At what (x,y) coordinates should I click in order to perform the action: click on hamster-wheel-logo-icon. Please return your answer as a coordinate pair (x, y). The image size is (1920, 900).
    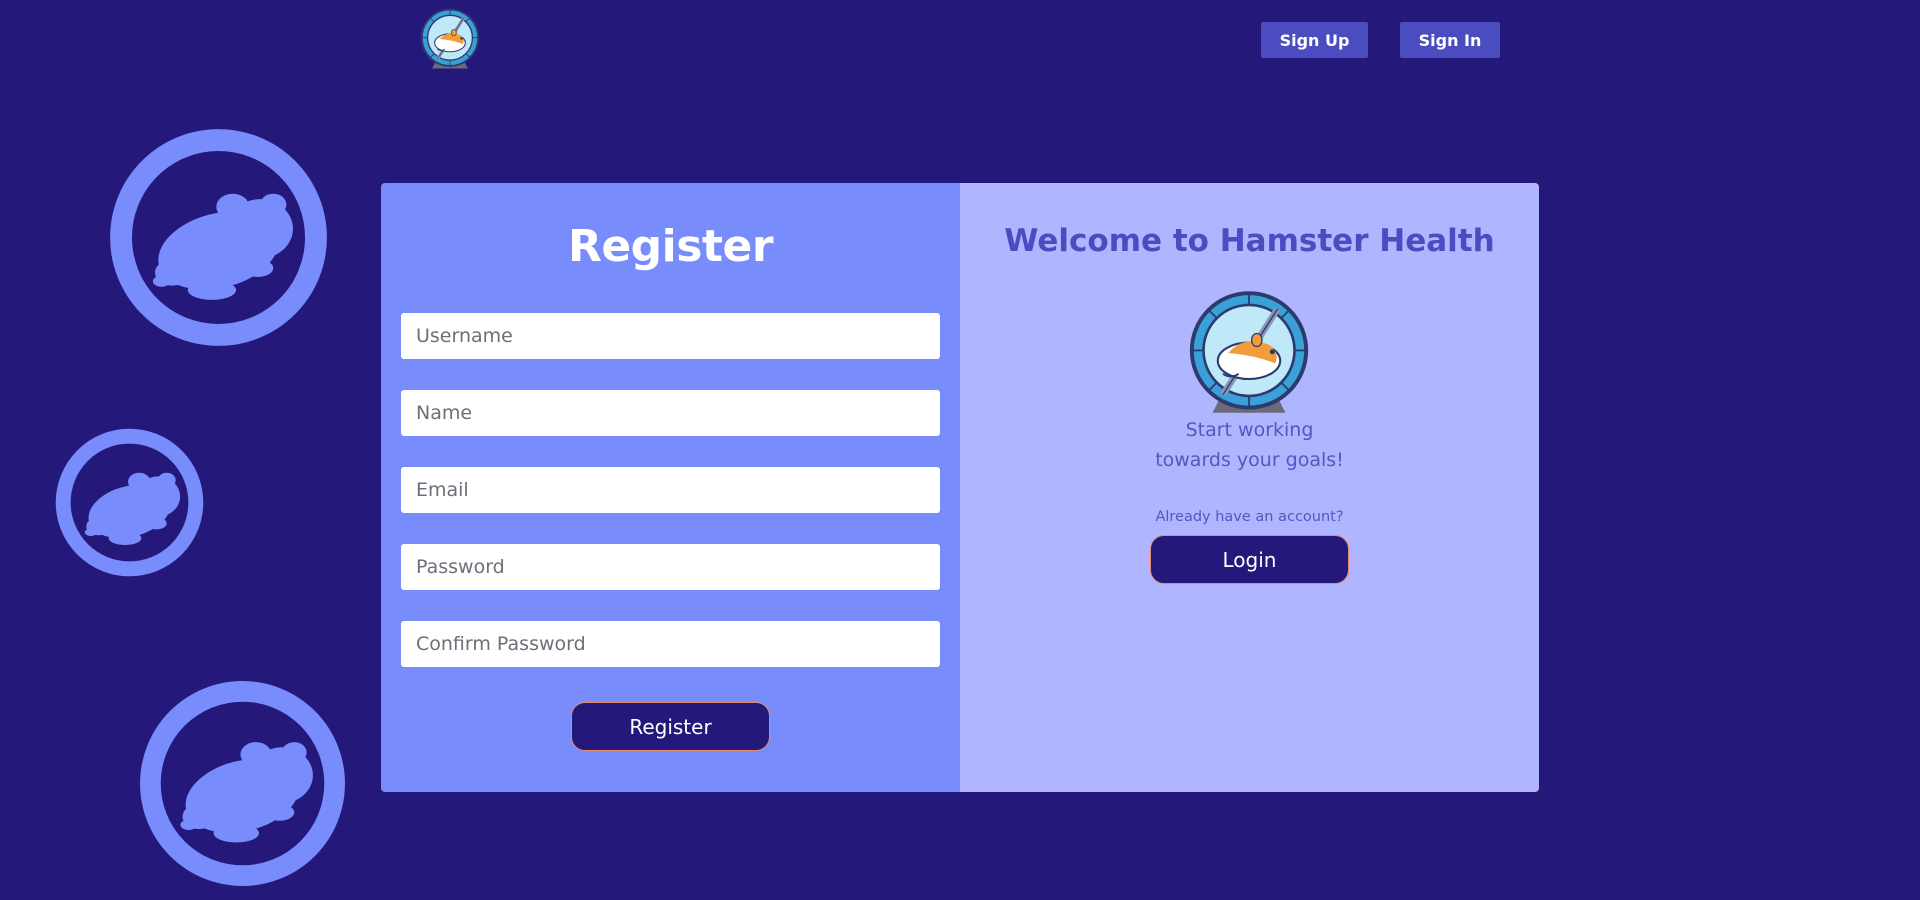
    Looking at the image, I should click on (450, 39).